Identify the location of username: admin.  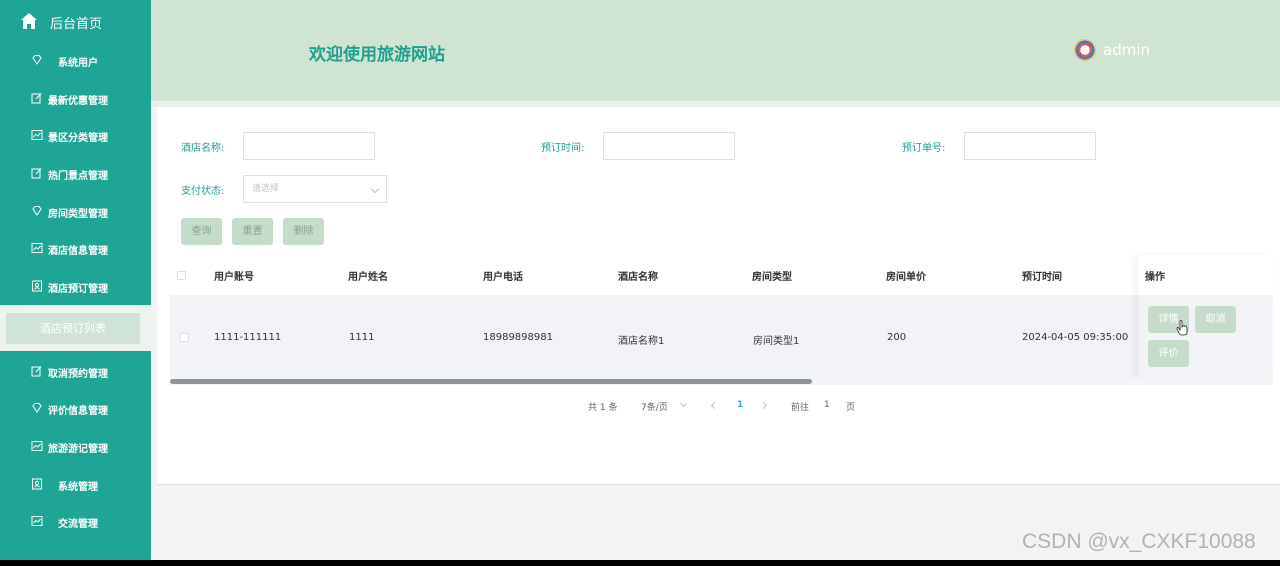
(1126, 50).